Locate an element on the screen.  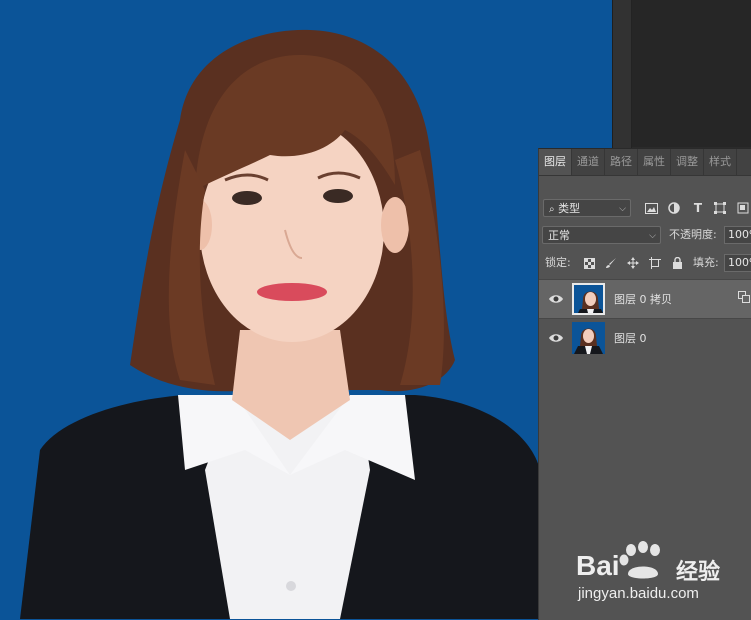
watermark-brand-right: 经验 is located at coordinates (698, 572).